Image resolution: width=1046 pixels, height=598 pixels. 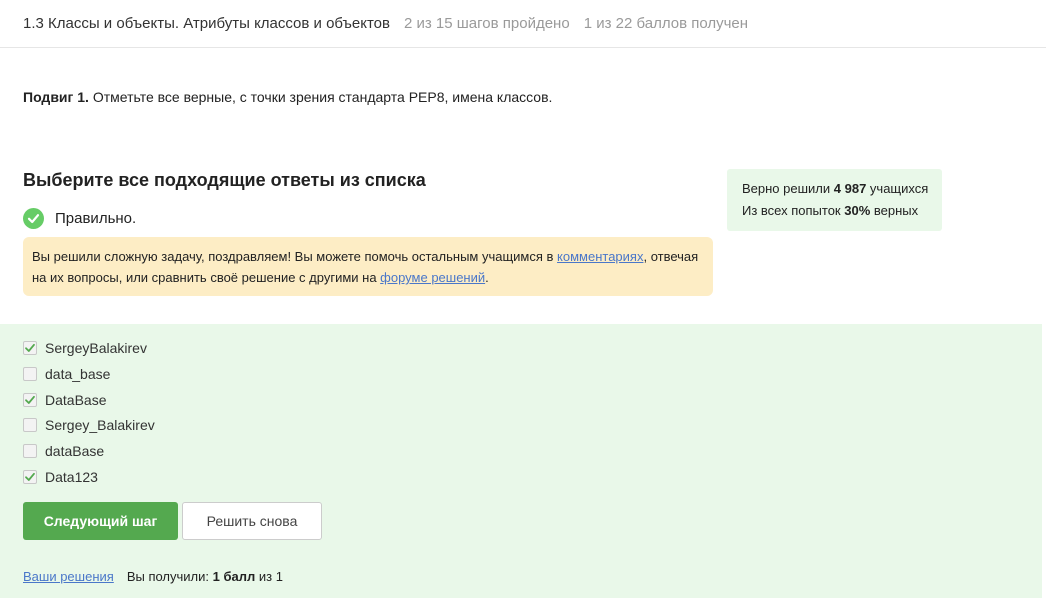 I want to click on answer-label: dataBase, so click(x=74, y=451).